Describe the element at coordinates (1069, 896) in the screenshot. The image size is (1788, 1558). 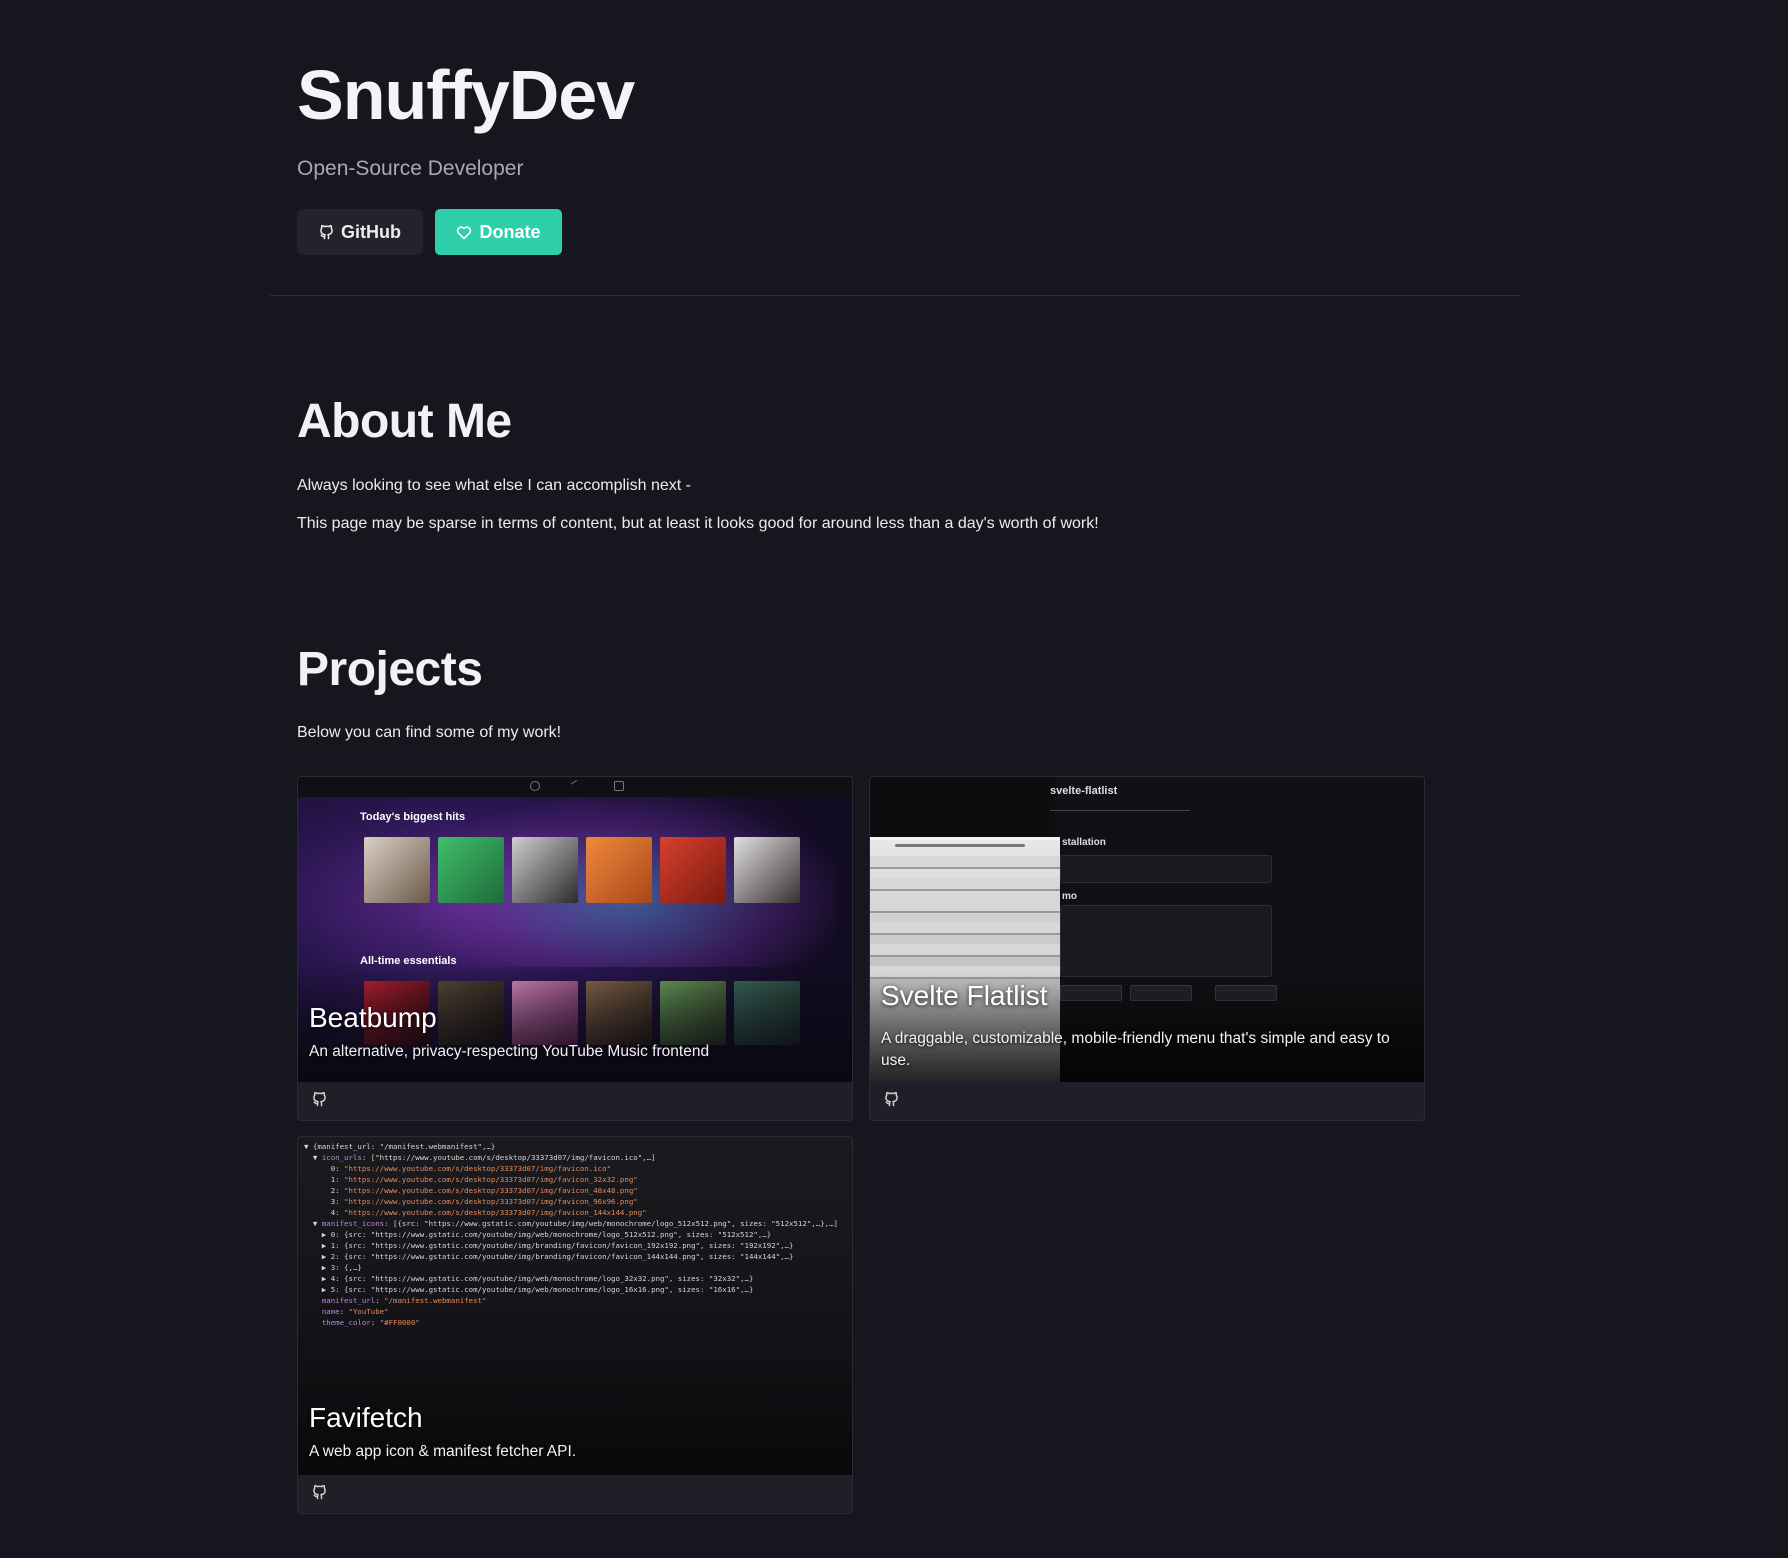
I see `preview-demo-heading: mo` at that location.